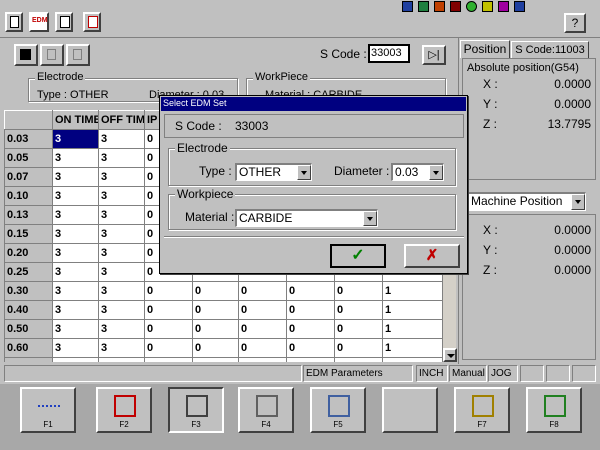  Describe the element at coordinates (575, 23) in the screenshot. I see `help-button: ?` at that location.